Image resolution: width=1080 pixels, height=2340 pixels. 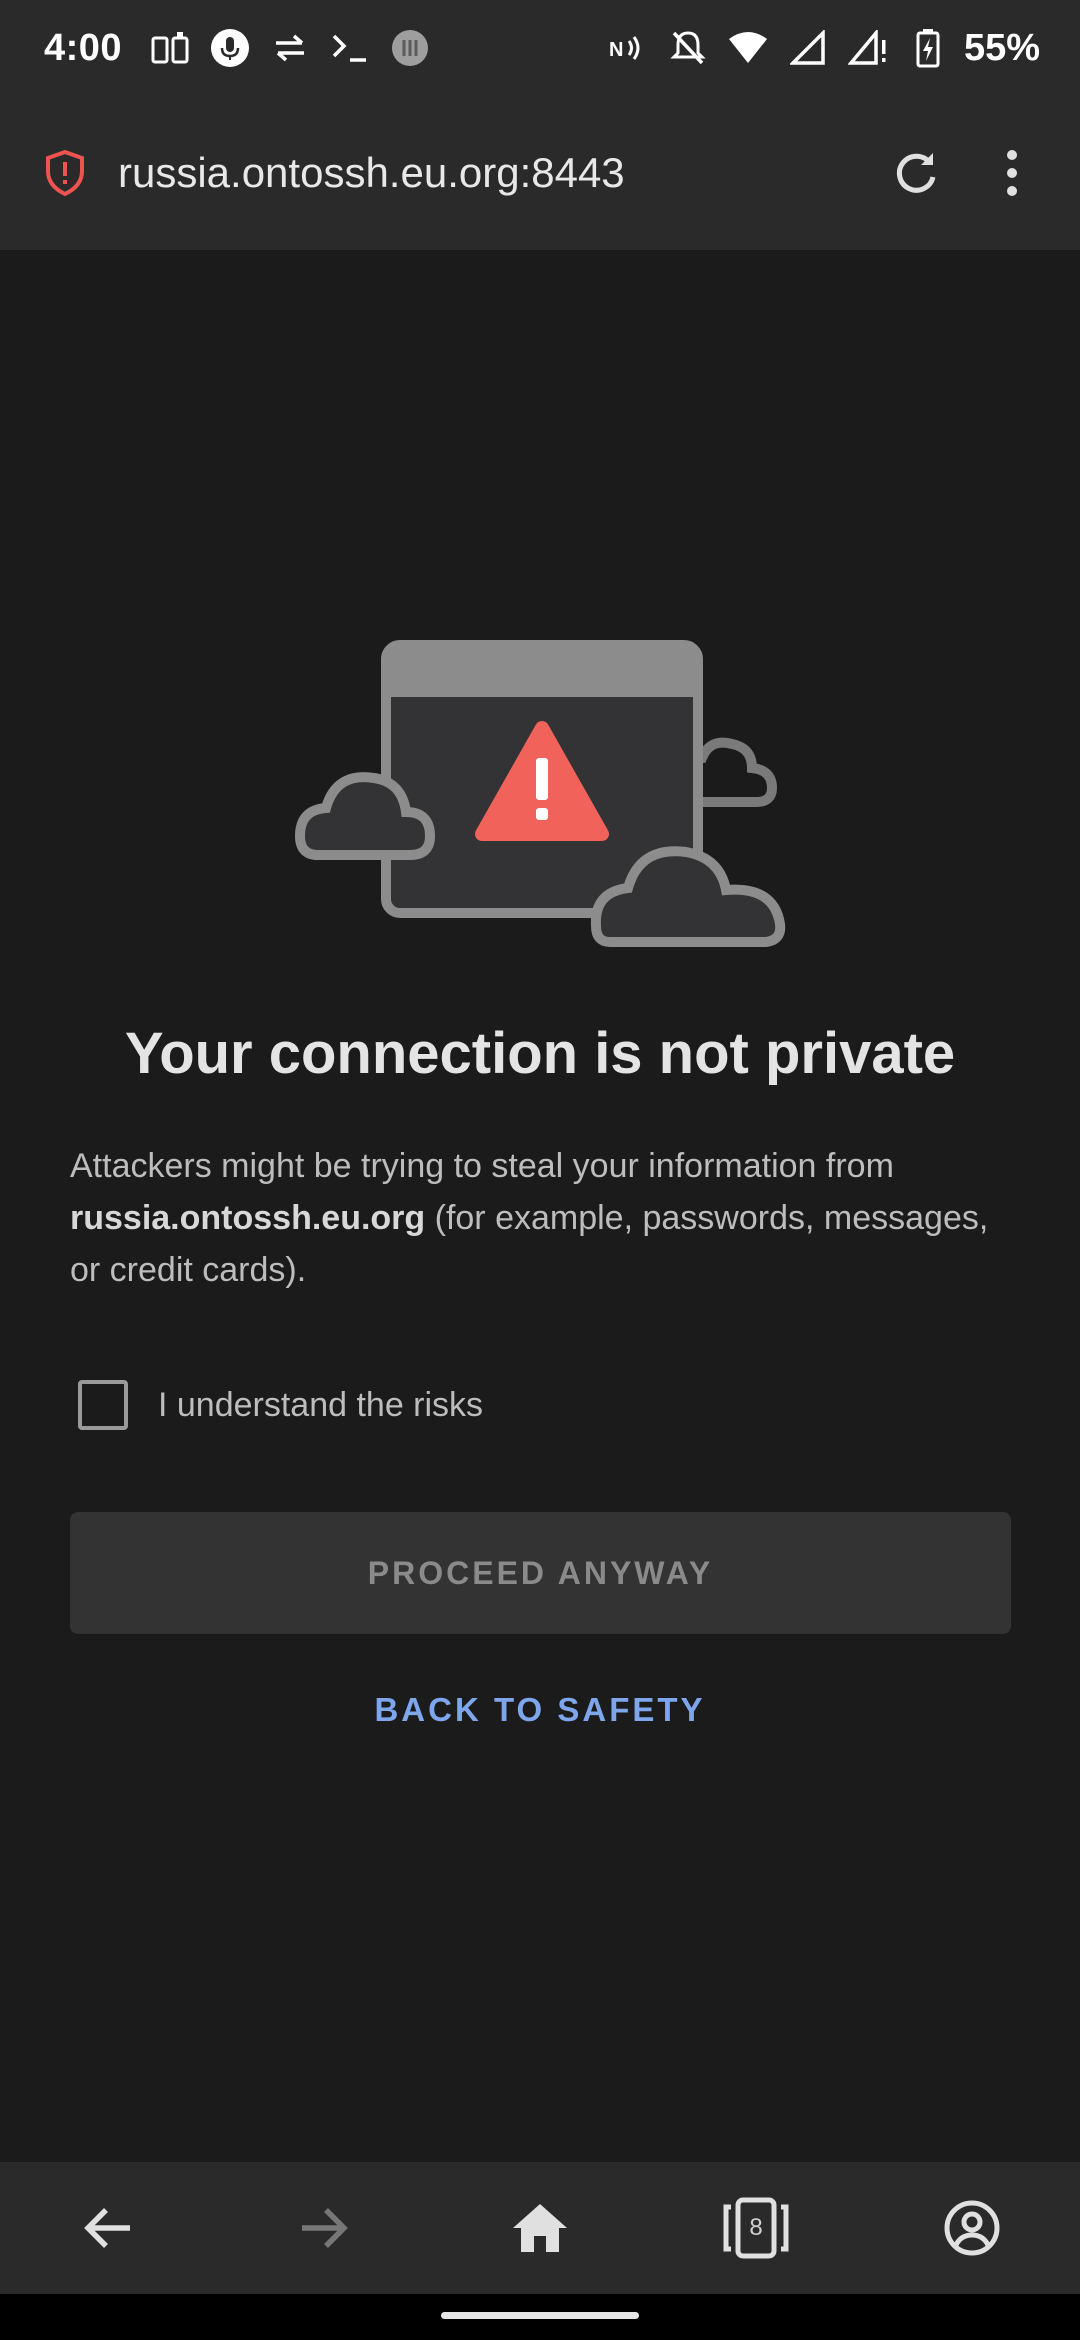 I want to click on system-navigation-area, so click(x=540, y=2317).